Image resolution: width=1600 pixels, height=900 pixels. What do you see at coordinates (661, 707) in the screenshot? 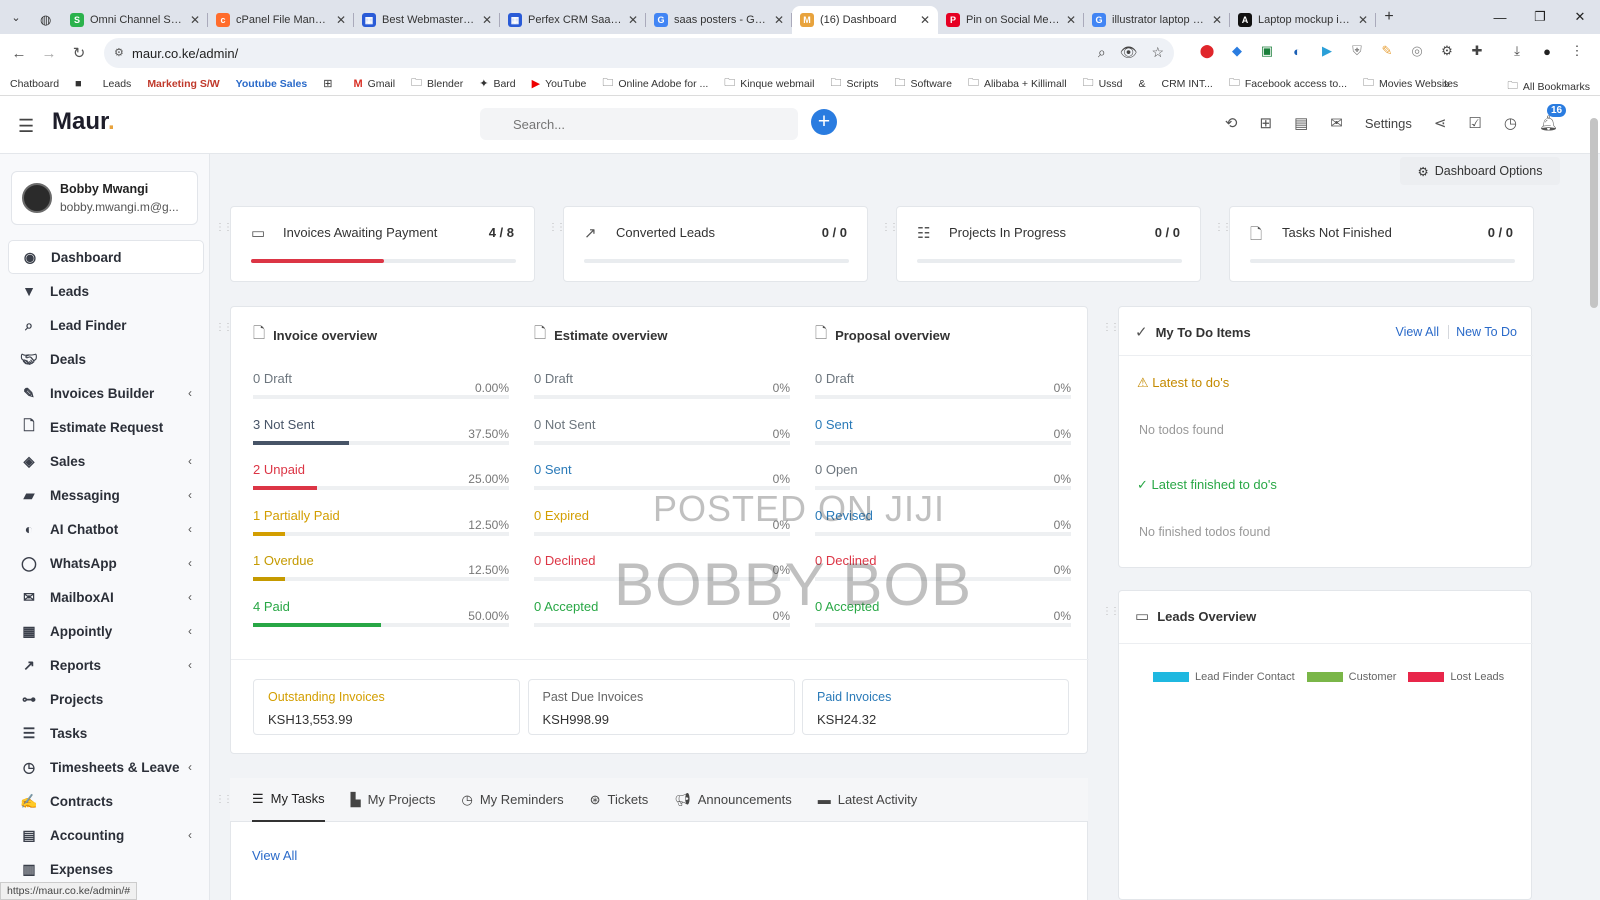
I see `invoice-summary-box: Past Due Invoices KSH998.99` at bounding box center [661, 707].